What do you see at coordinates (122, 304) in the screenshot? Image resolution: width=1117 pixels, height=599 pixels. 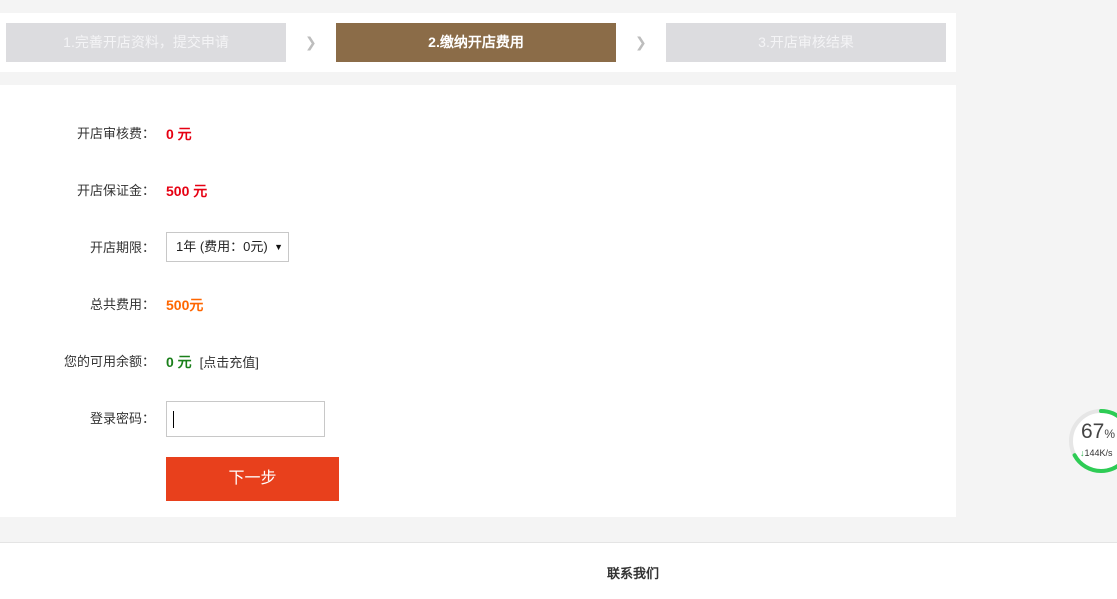 I see `total-label: 总共费用：` at bounding box center [122, 304].